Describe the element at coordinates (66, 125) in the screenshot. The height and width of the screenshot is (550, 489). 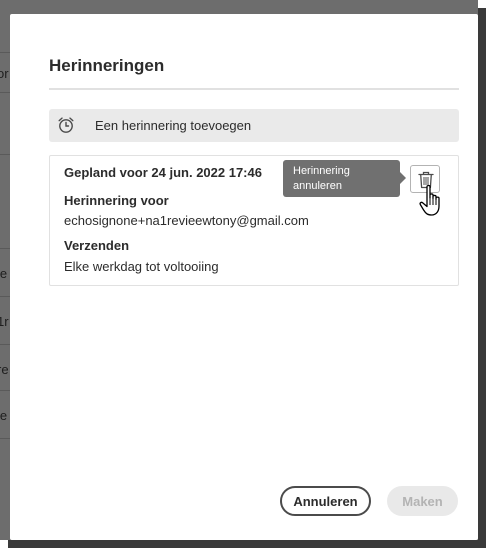
I see `alarm-clock-icon` at that location.